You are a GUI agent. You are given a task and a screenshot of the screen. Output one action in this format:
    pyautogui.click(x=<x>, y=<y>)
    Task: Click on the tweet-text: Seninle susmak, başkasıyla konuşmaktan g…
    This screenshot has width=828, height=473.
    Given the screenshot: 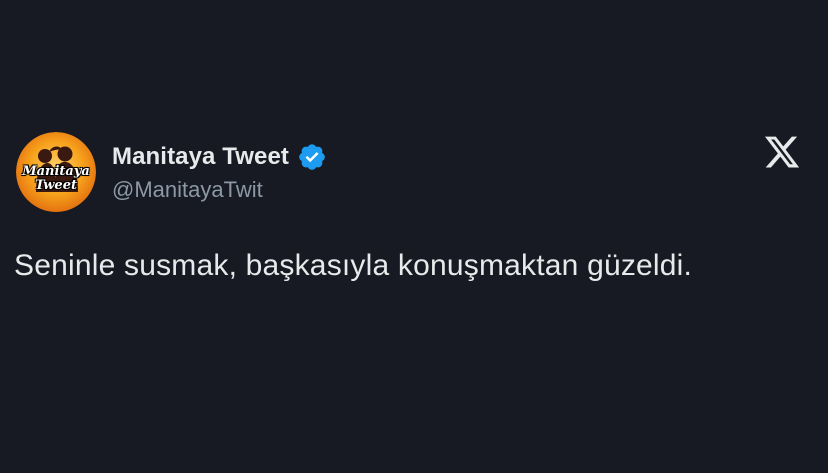 What is the action you would take?
    pyautogui.click(x=353, y=265)
    